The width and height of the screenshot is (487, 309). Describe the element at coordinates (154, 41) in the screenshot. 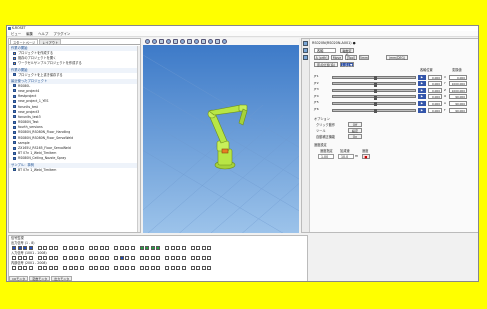

I see `pan-icon` at that location.